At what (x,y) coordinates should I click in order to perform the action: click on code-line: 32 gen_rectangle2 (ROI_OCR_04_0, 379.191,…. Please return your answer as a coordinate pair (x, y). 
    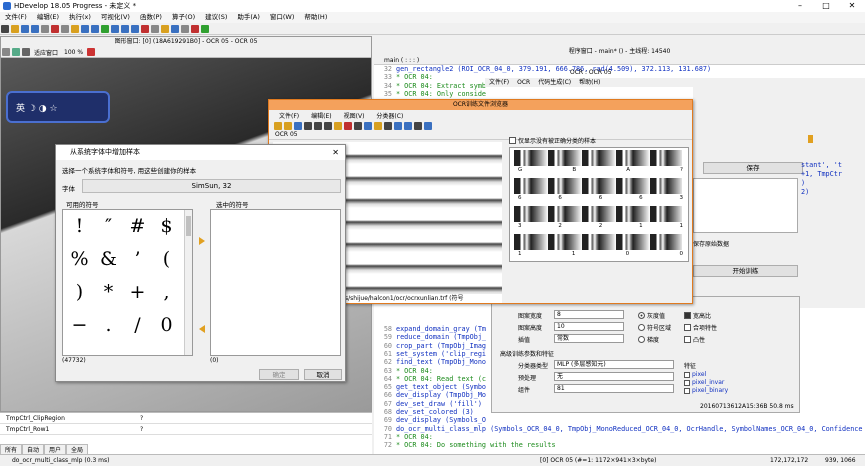
    Looking at the image, I should click on (542, 69).